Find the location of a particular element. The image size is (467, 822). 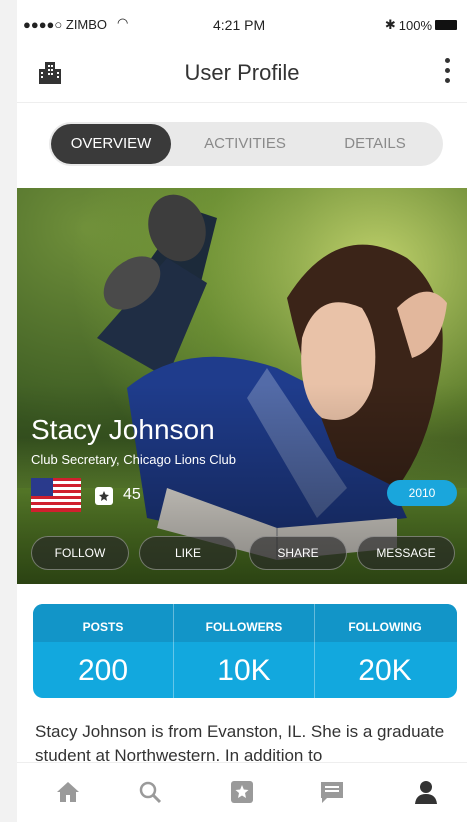

navigation-bar: User Profile is located at coordinates (242, 73).